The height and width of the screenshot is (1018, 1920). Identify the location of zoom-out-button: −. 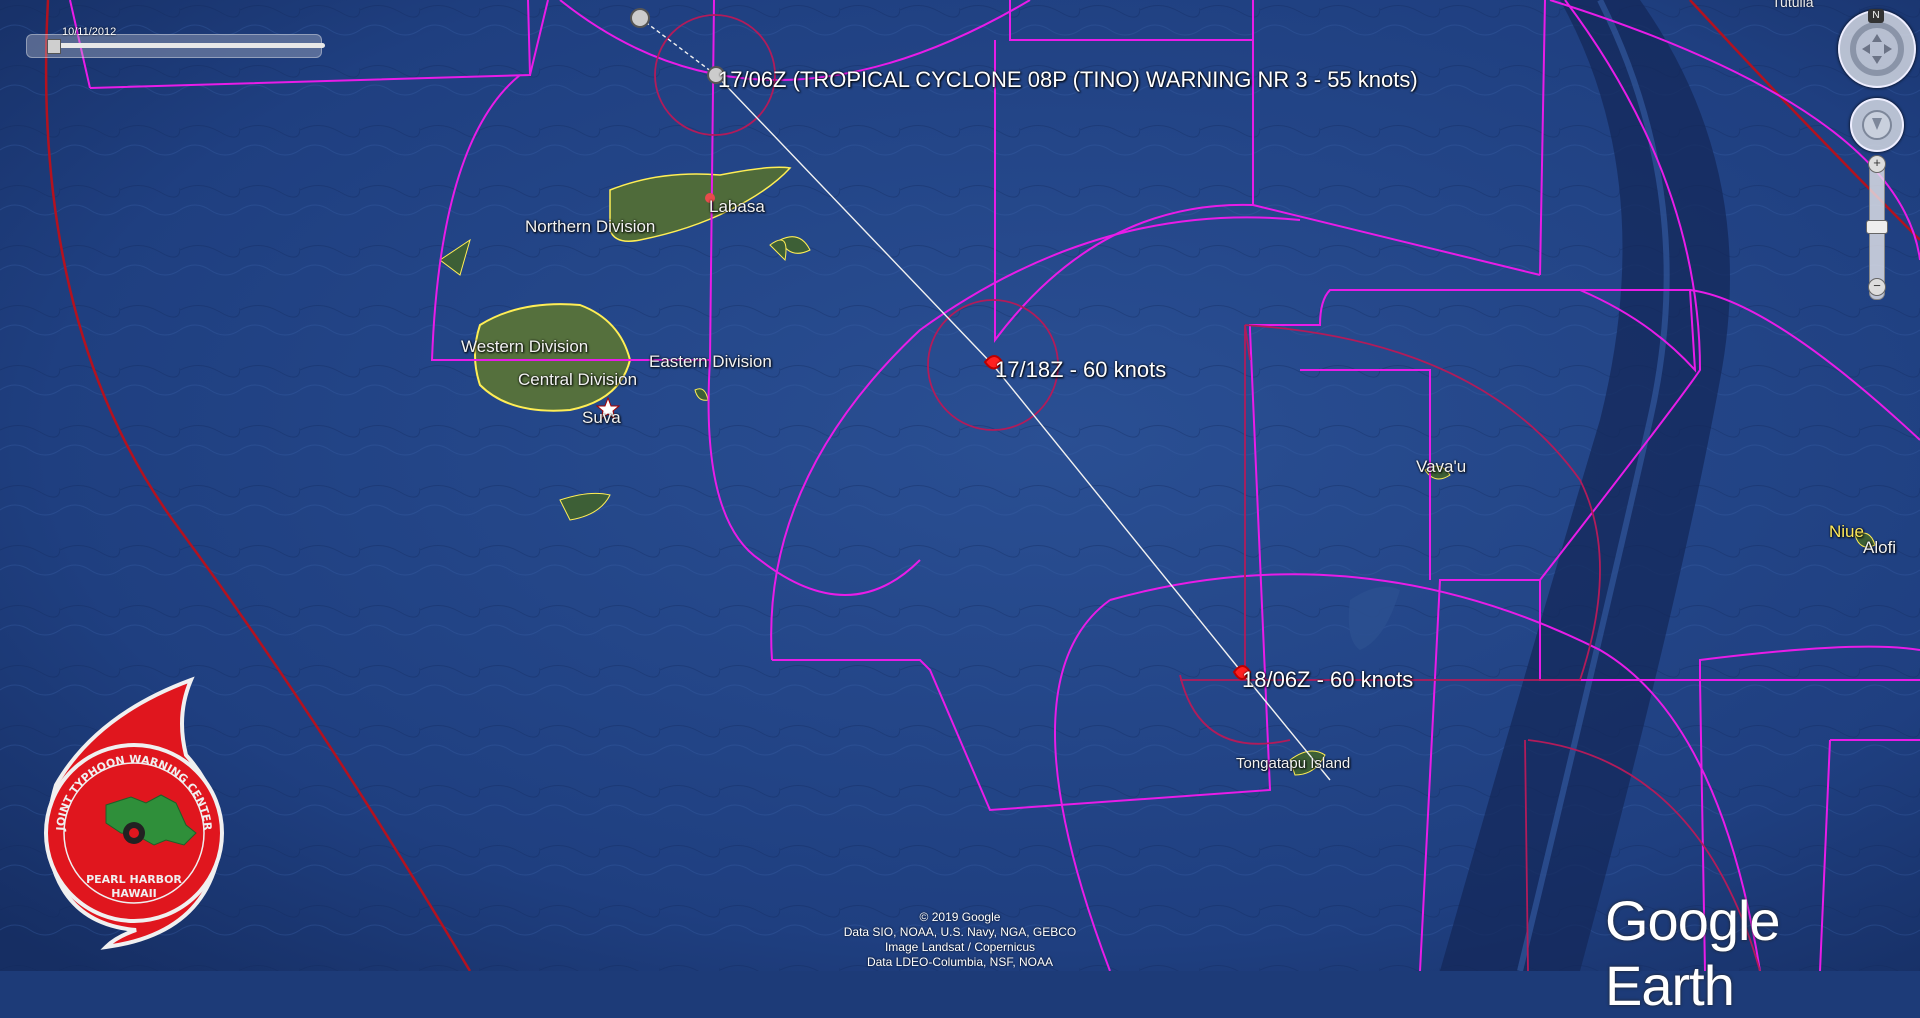
(1877, 287).